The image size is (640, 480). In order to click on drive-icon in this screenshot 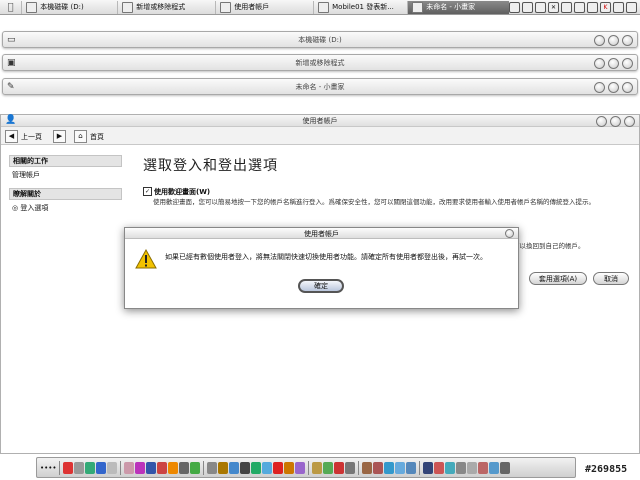, I will do `click(32, 7)`.